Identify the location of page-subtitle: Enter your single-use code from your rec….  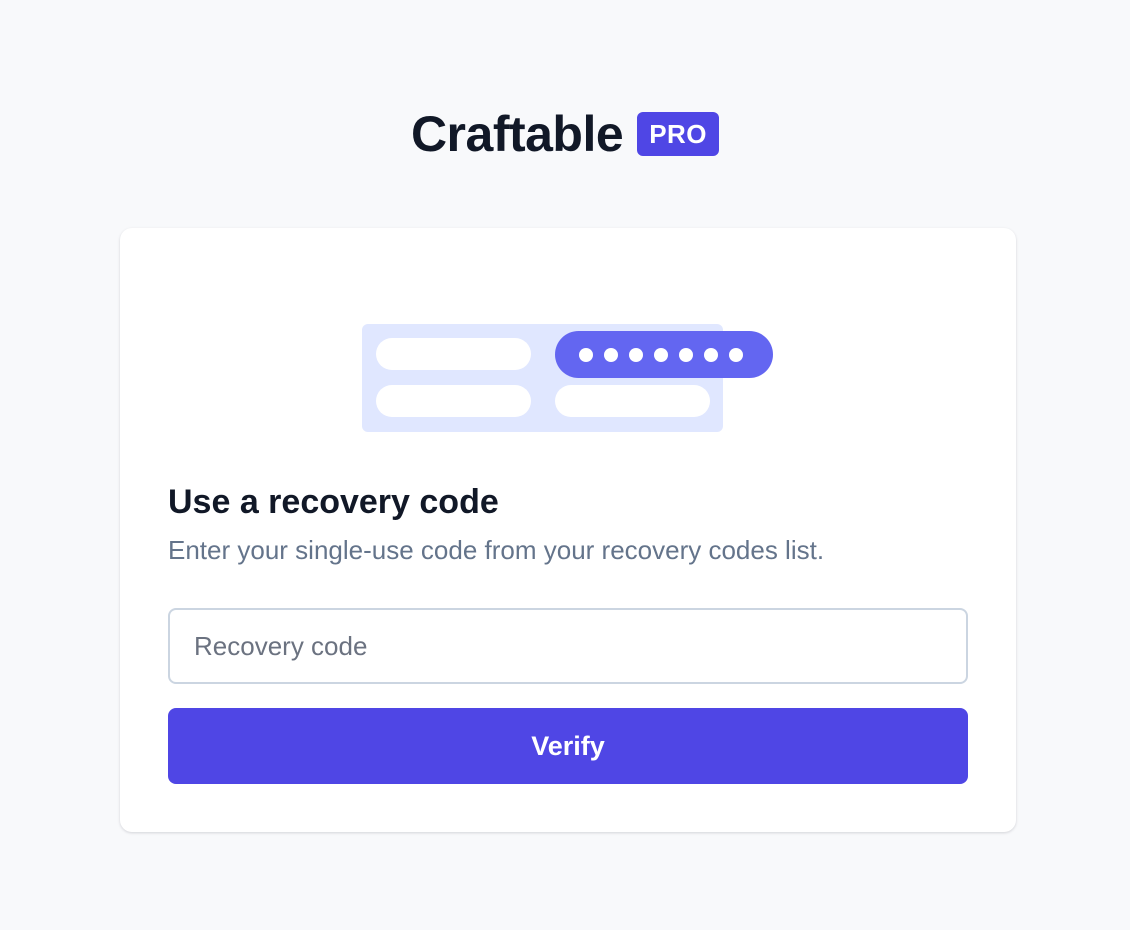
(496, 550).